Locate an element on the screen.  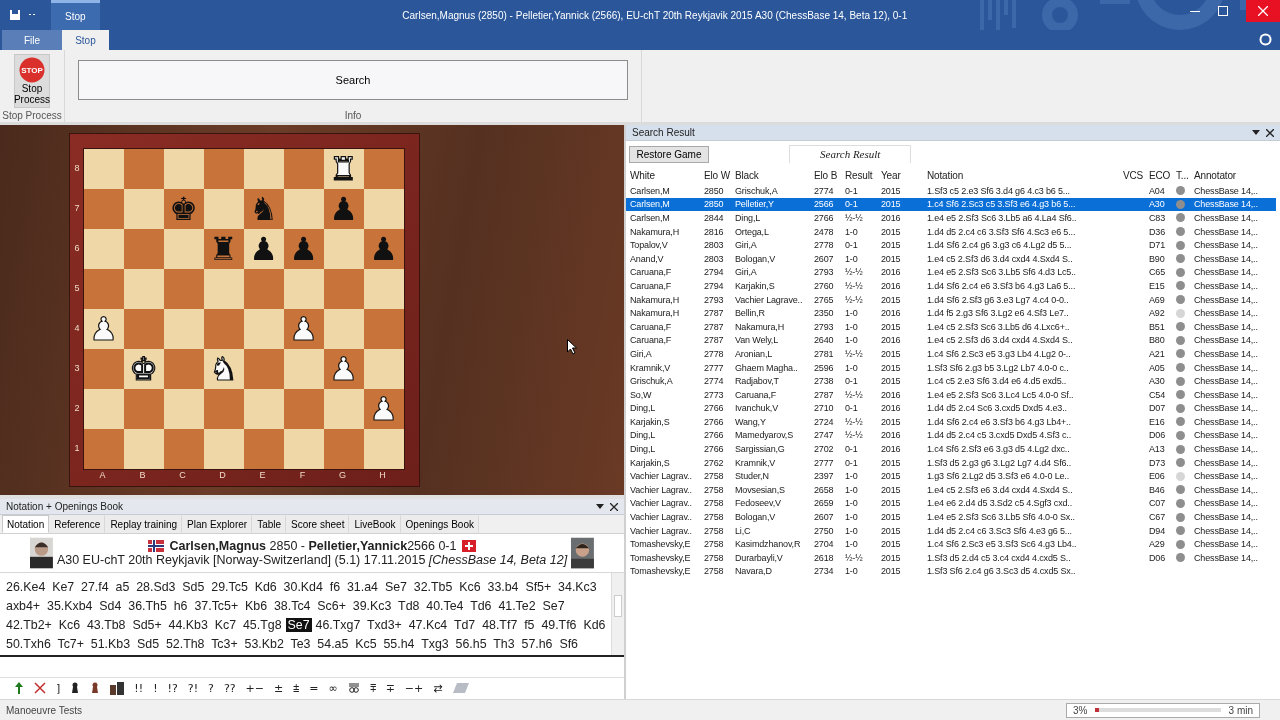
table-row: Topalov,V 2803 Giri,A 2778 0-1 2015 1.d4 Sf6 2.c4 g6 3.g3 c6 4.Lg2 d5 5... D71 ChessBase 14,.. is located at coordinates (951, 245).